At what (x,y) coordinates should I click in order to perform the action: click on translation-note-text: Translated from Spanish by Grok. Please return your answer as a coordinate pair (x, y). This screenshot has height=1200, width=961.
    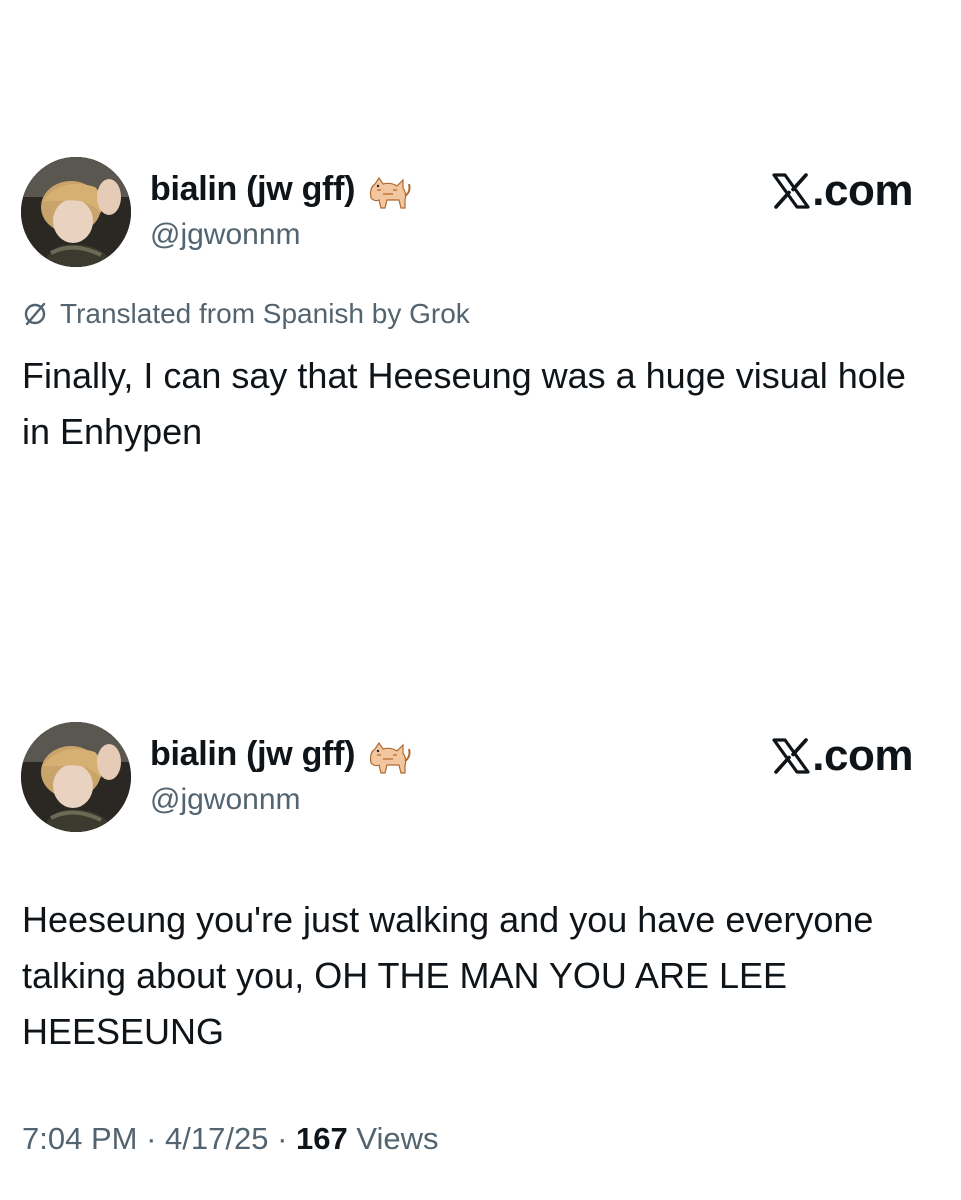
    Looking at the image, I should click on (265, 313).